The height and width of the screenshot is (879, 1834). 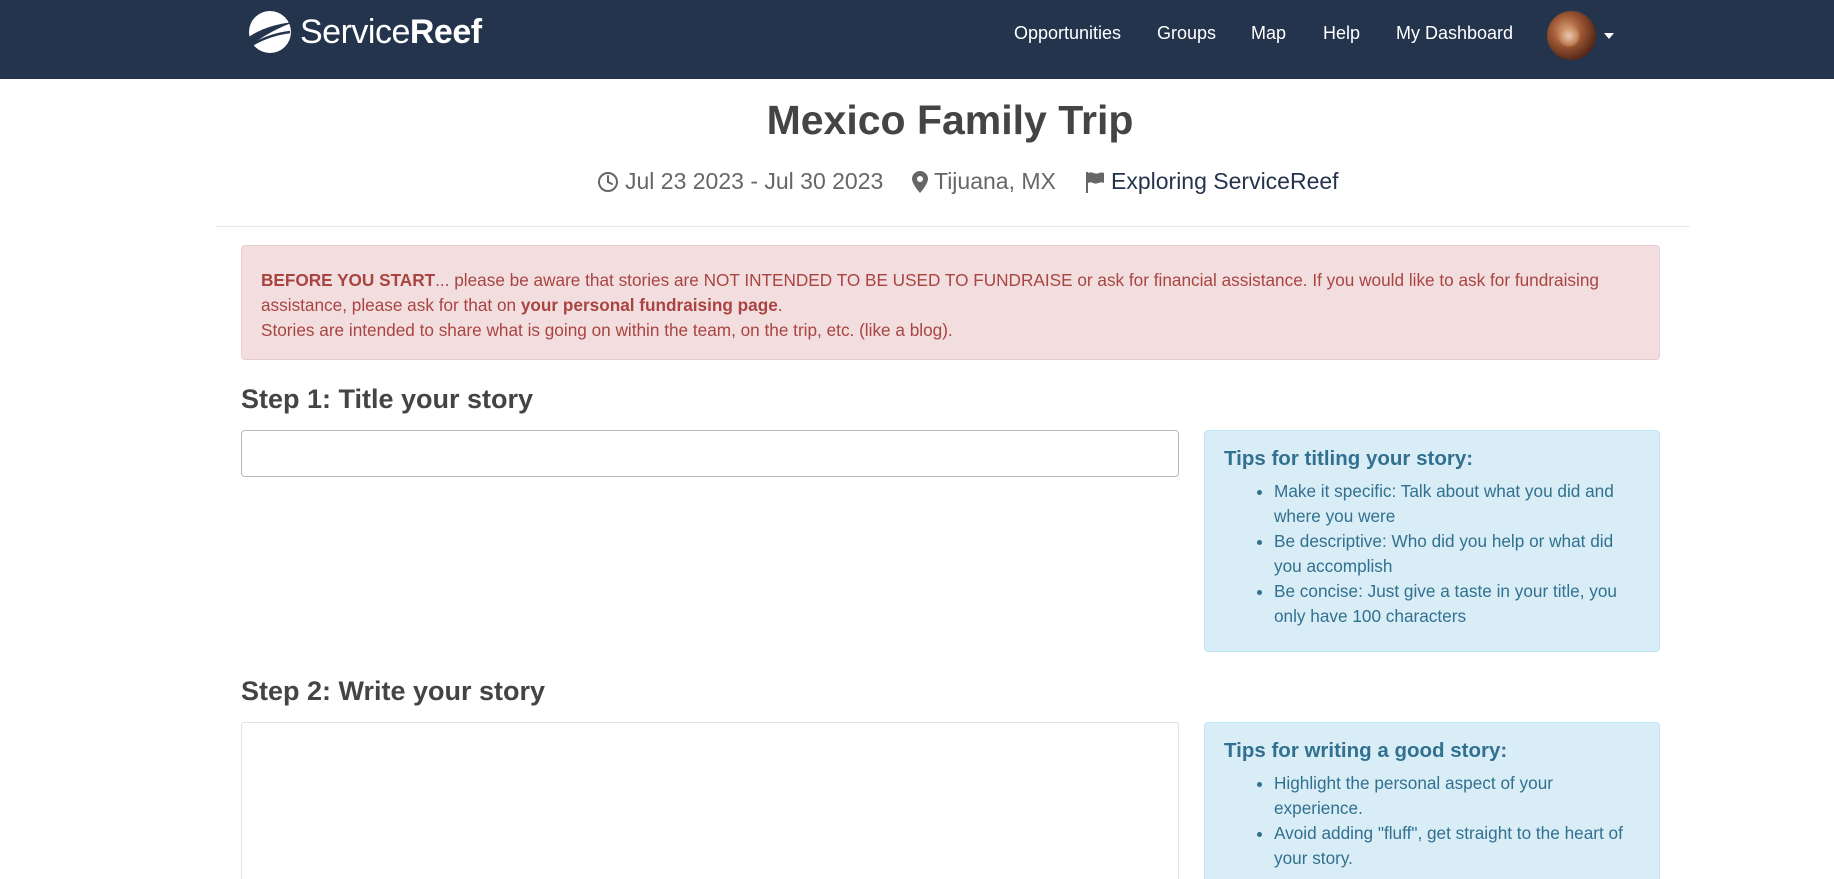 I want to click on trip-dates: Jul 23 2023 - Jul 30 2023, so click(x=740, y=181).